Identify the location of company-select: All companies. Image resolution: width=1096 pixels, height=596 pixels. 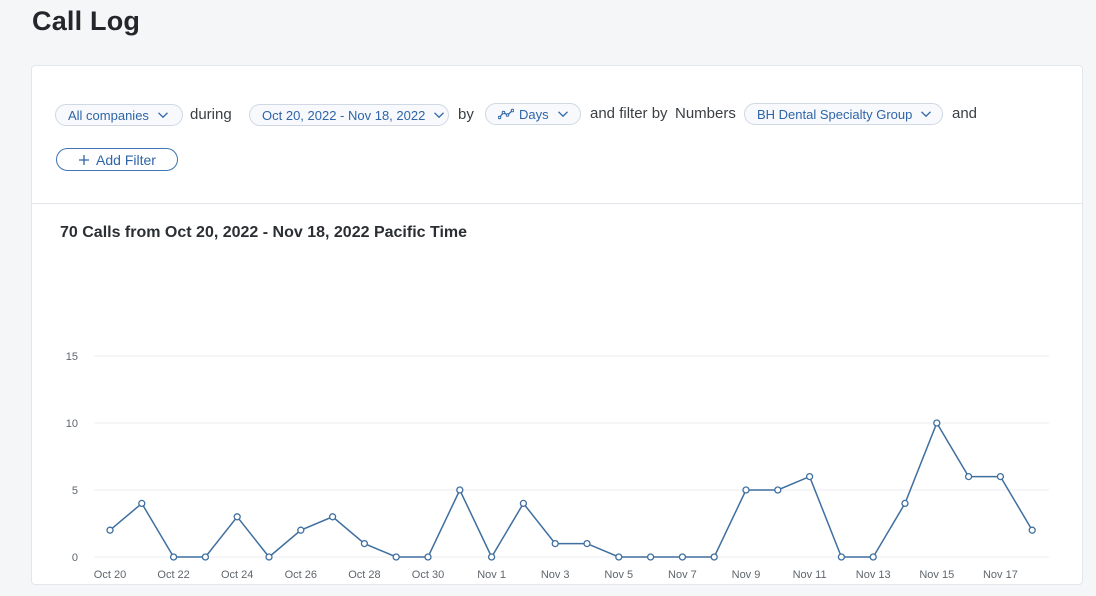
(119, 115).